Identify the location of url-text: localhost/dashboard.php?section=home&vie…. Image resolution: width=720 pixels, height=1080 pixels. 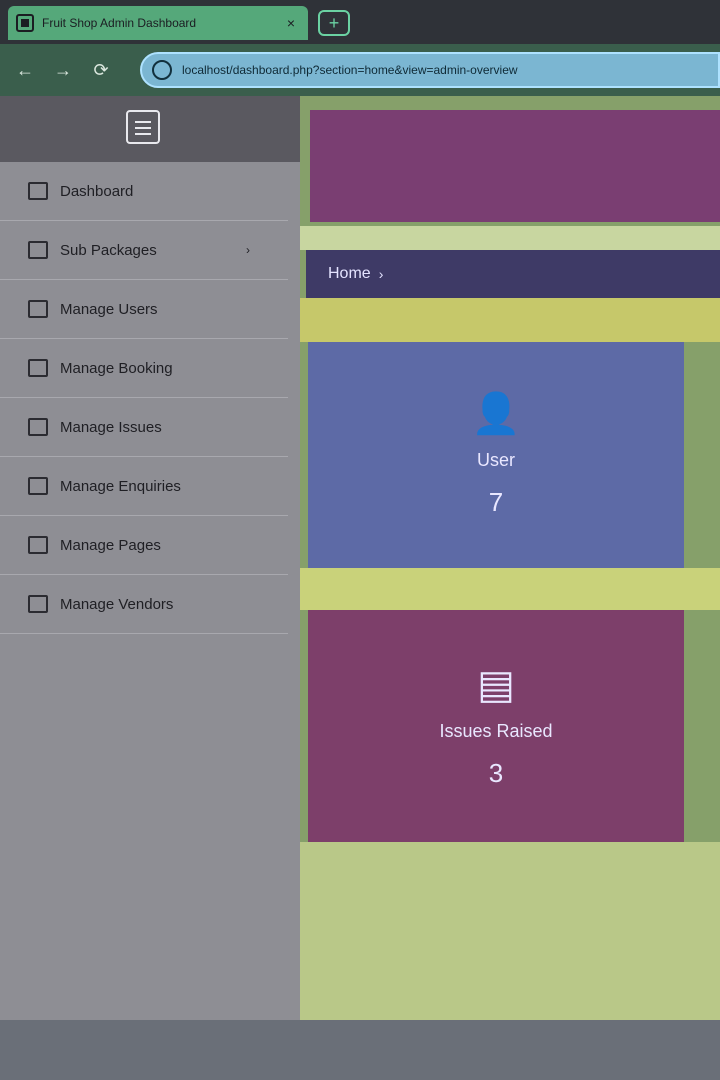
(350, 70).